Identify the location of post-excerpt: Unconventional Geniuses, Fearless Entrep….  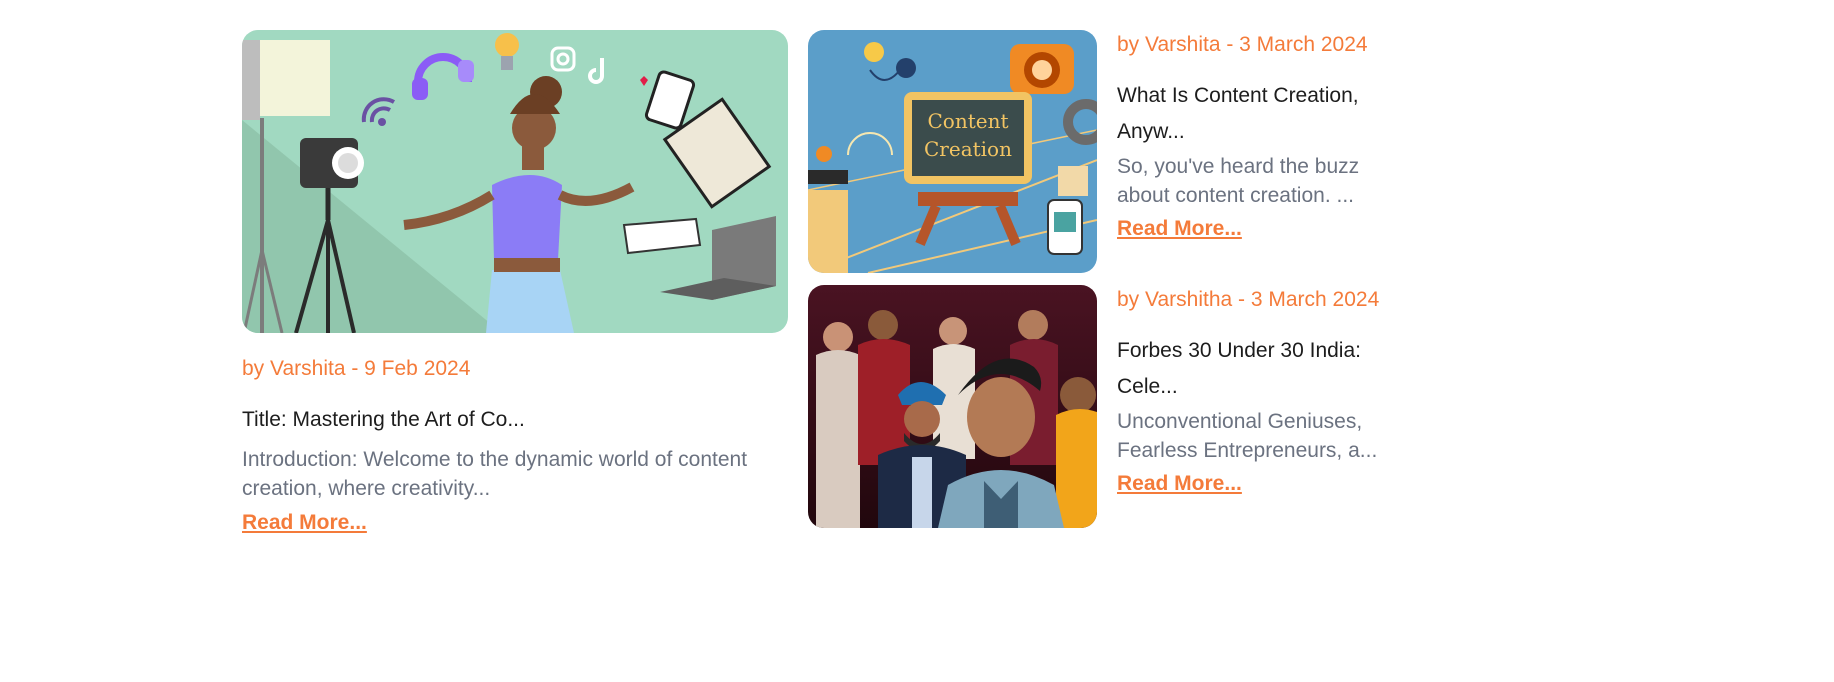
(1247, 436).